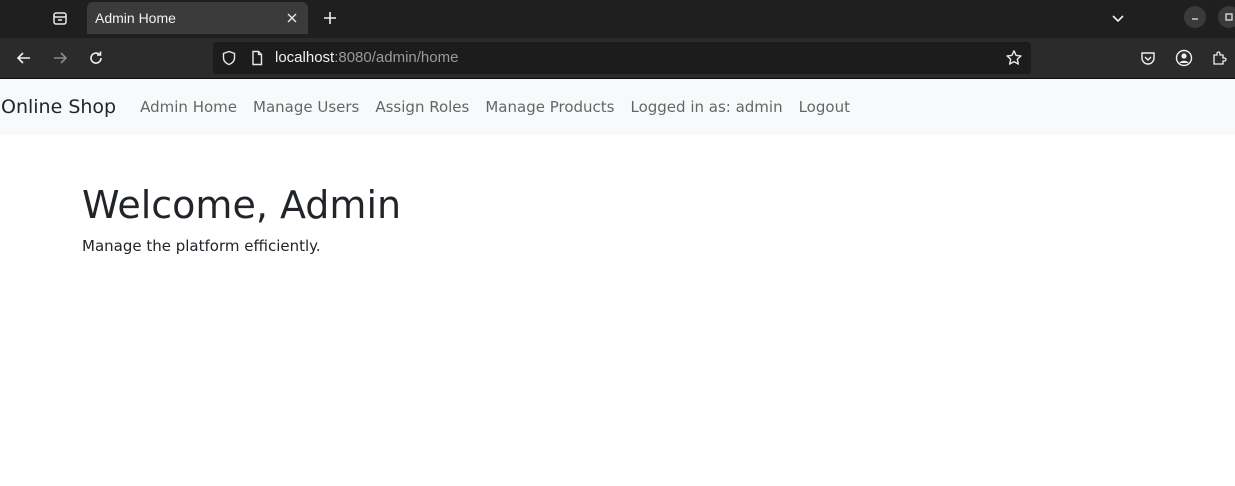 The width and height of the screenshot is (1235, 486). What do you see at coordinates (1118, 18) in the screenshot?
I see `chevron-down-icon` at bounding box center [1118, 18].